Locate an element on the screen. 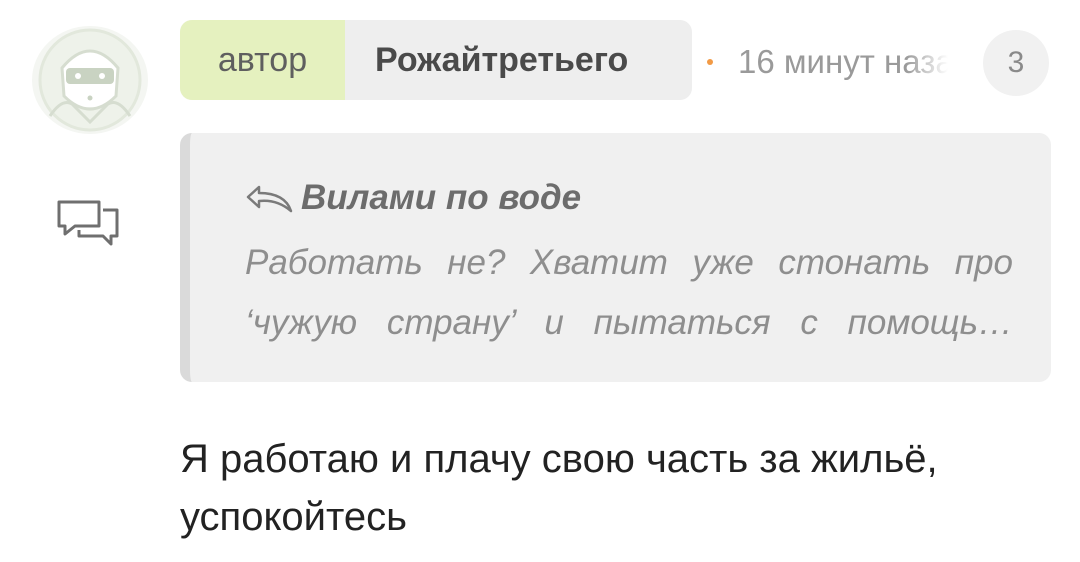 The height and width of the screenshot is (562, 1080). author-chip: автор Рожайтретьего is located at coordinates (436, 60).